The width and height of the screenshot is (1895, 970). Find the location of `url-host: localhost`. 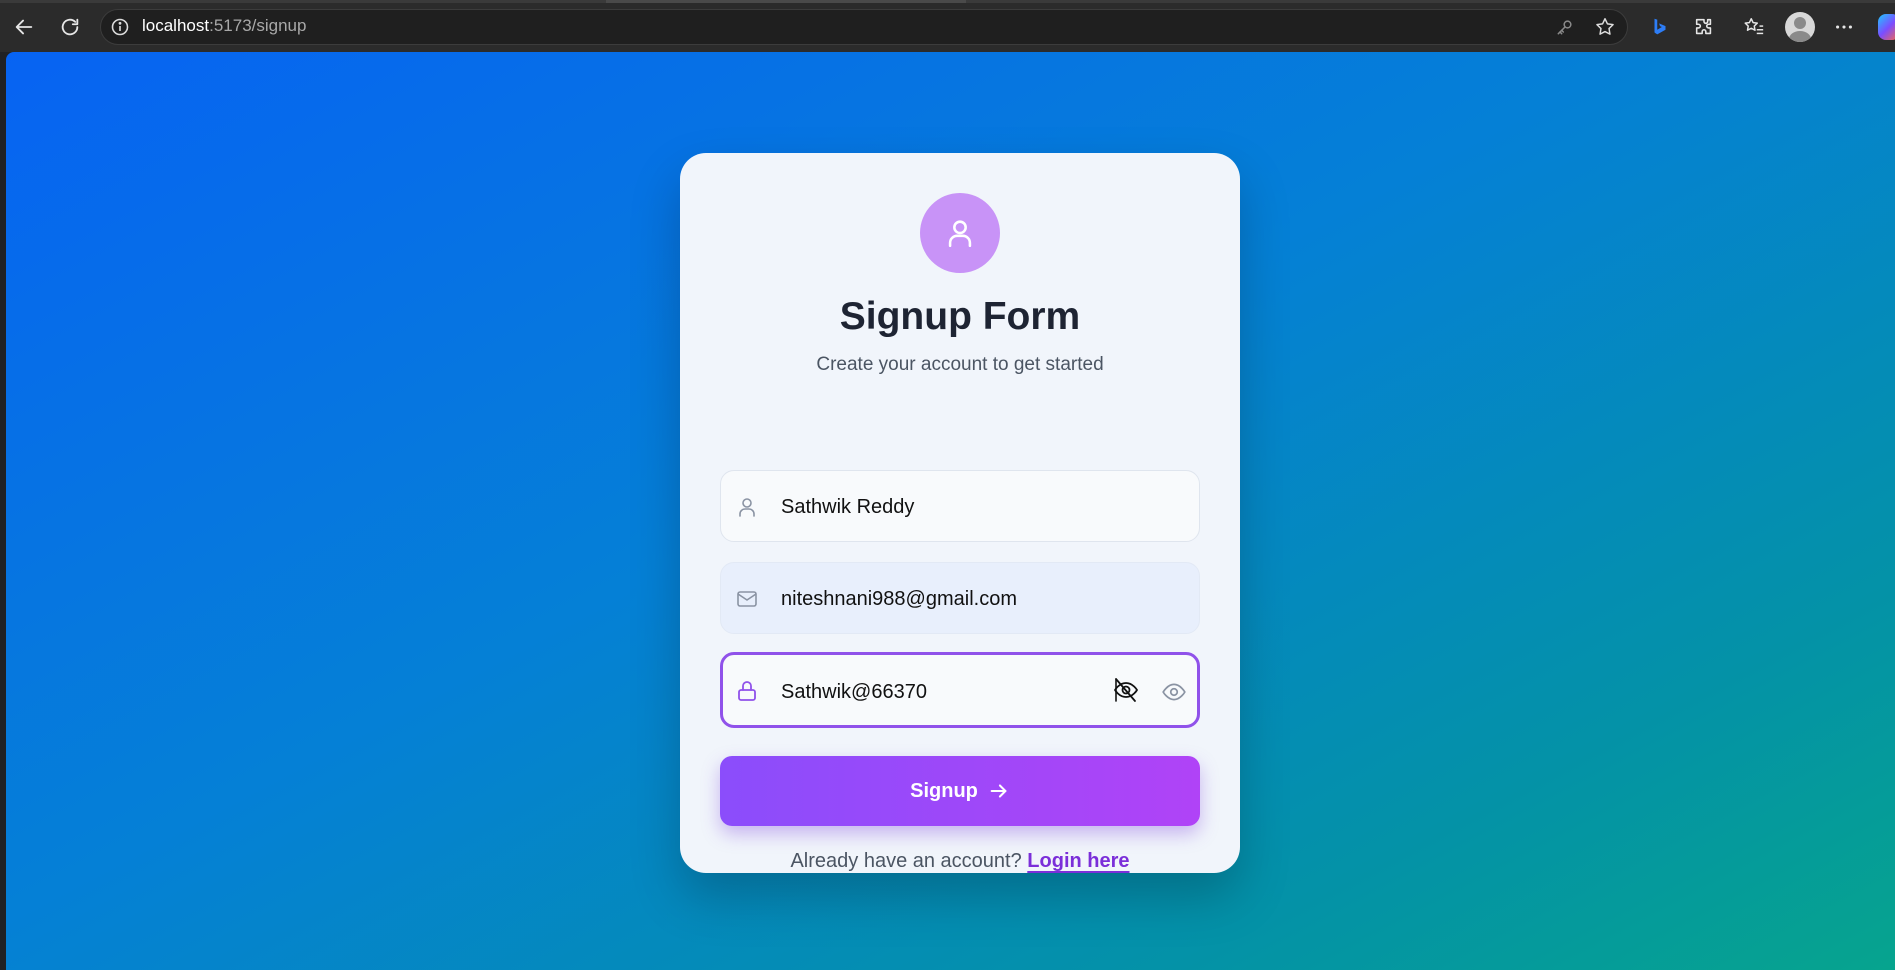

url-host: localhost is located at coordinates (176, 25).